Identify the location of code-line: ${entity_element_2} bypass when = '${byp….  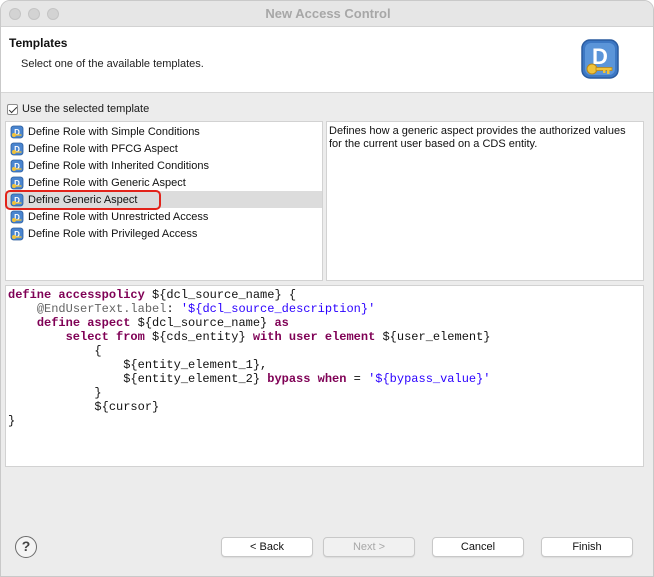
(325, 379).